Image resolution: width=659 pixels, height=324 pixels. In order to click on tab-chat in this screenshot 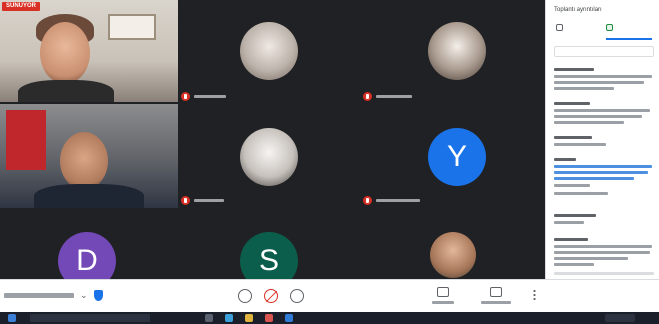, I will do `click(629, 32)`.